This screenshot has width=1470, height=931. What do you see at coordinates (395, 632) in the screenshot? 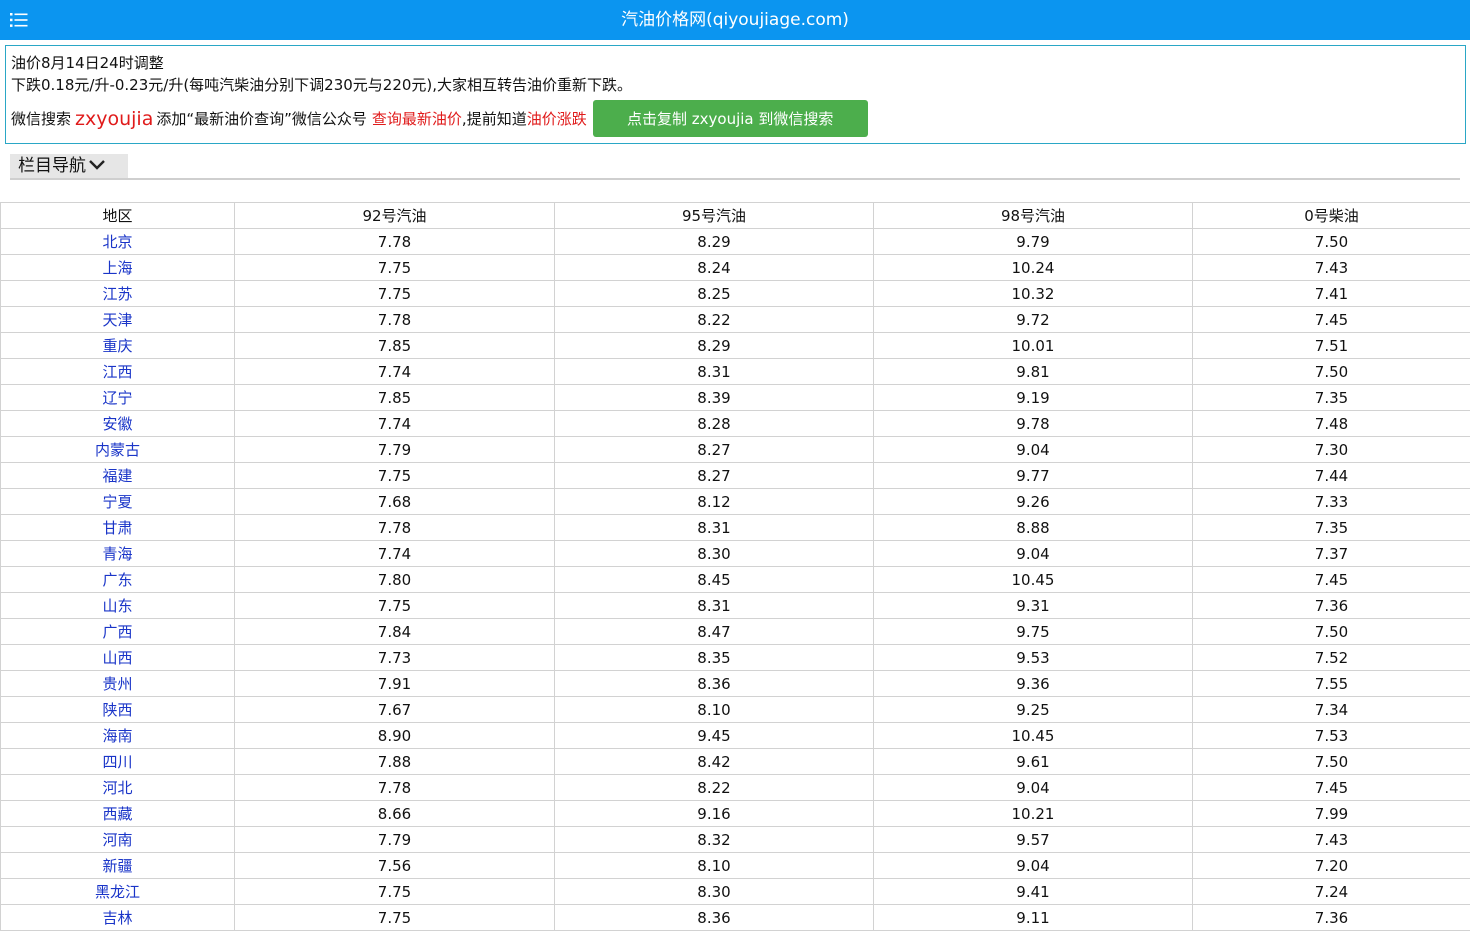
I see `price-92: 7.84` at bounding box center [395, 632].